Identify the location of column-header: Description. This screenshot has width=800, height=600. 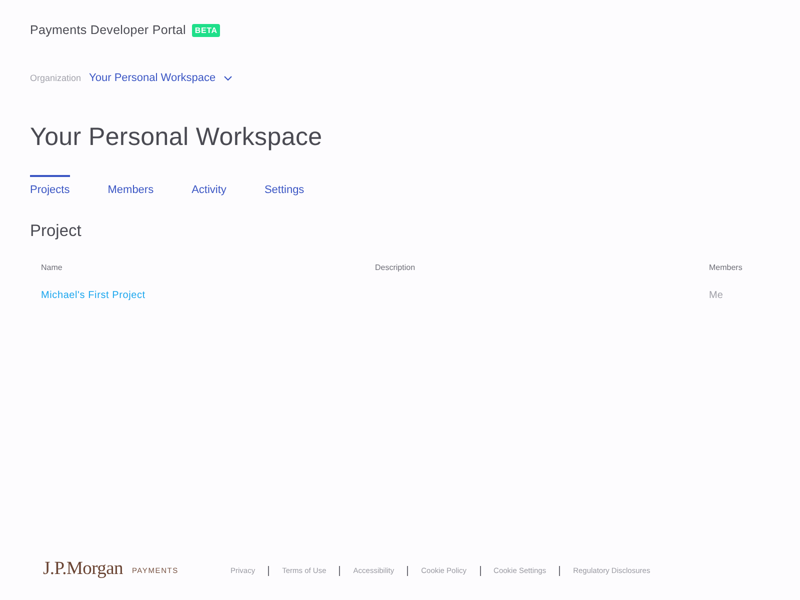
(395, 268).